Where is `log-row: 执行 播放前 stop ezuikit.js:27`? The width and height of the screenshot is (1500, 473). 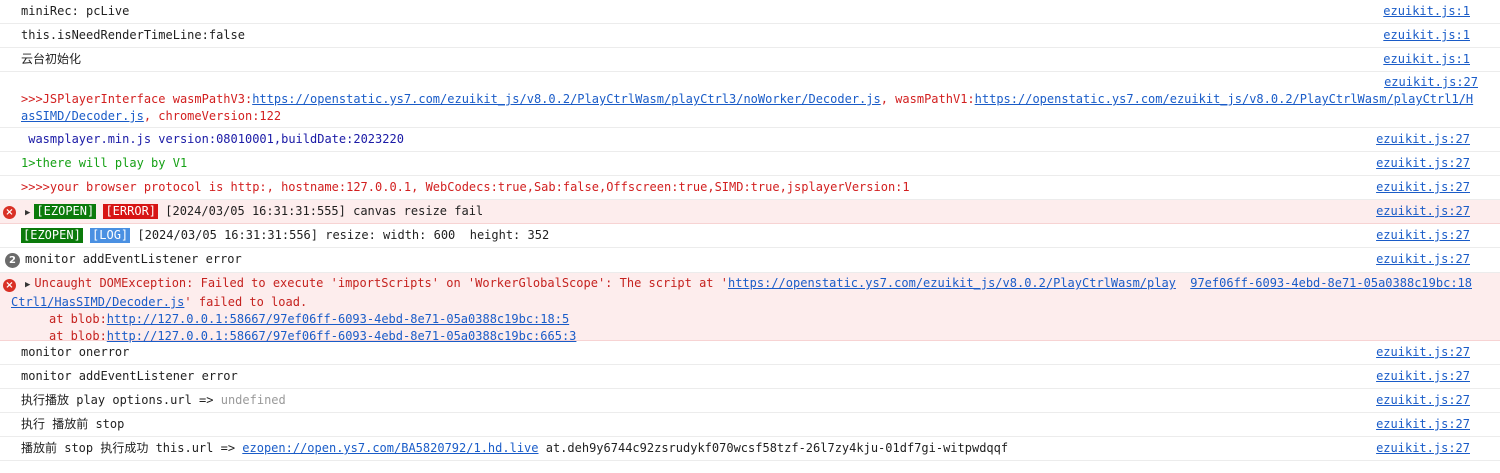
log-row: 执行 播放前 stop ezuikit.js:27 is located at coordinates (750, 425).